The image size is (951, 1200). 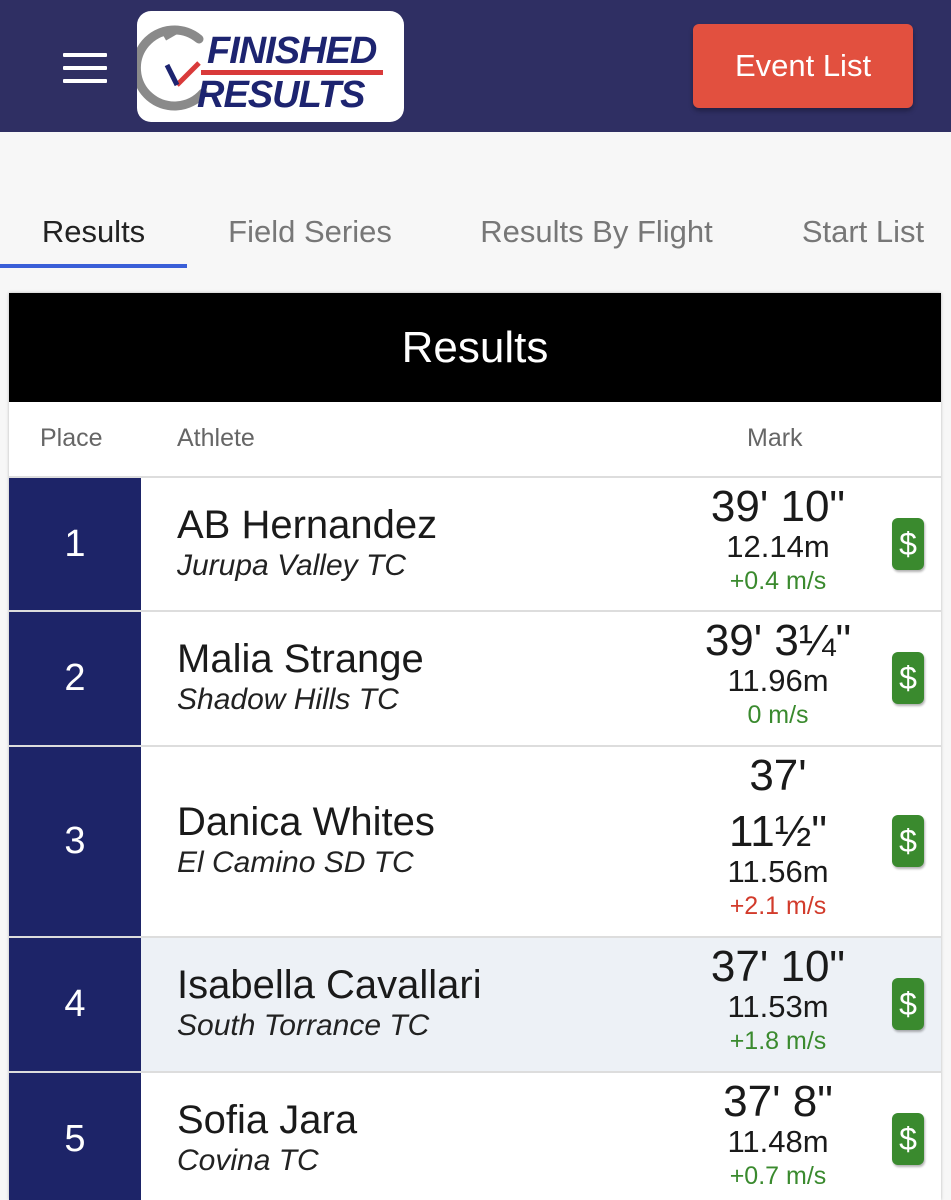 What do you see at coordinates (778, 831) in the screenshot?
I see `mark-imperial-inches: 11½"` at bounding box center [778, 831].